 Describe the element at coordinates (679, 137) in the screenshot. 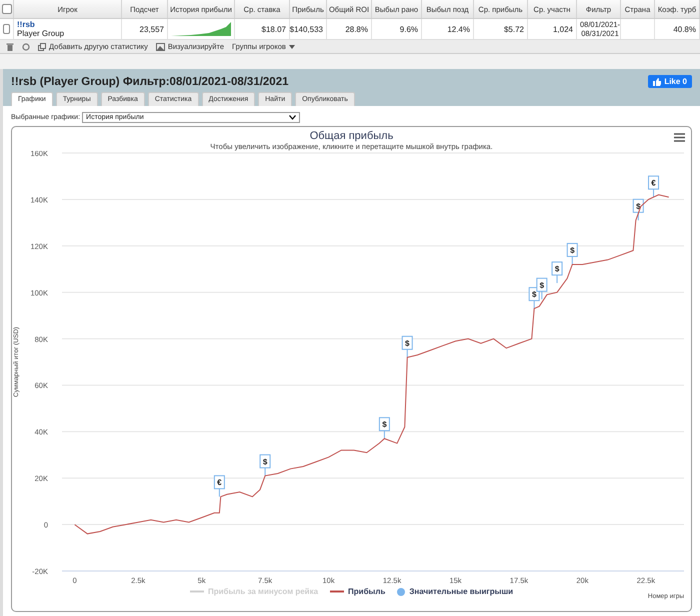

I see `menu-icon` at that location.